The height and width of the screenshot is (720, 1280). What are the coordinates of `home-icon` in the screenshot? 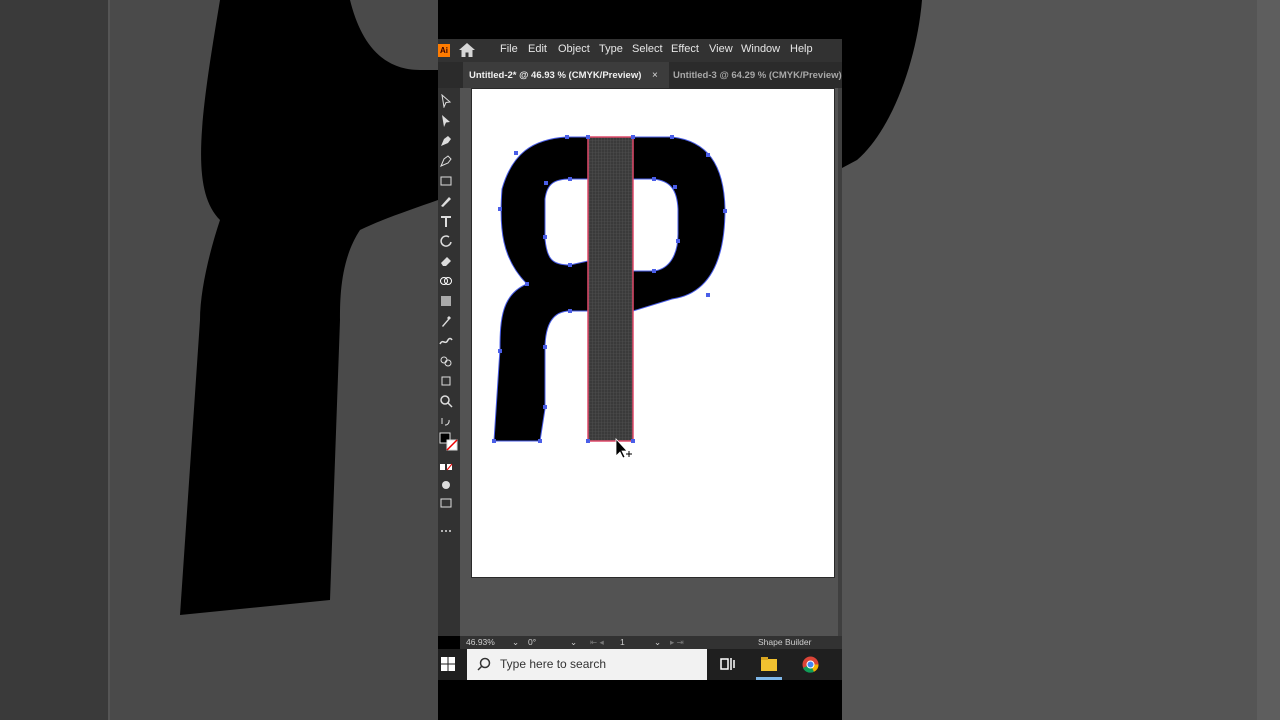 It's located at (467, 50).